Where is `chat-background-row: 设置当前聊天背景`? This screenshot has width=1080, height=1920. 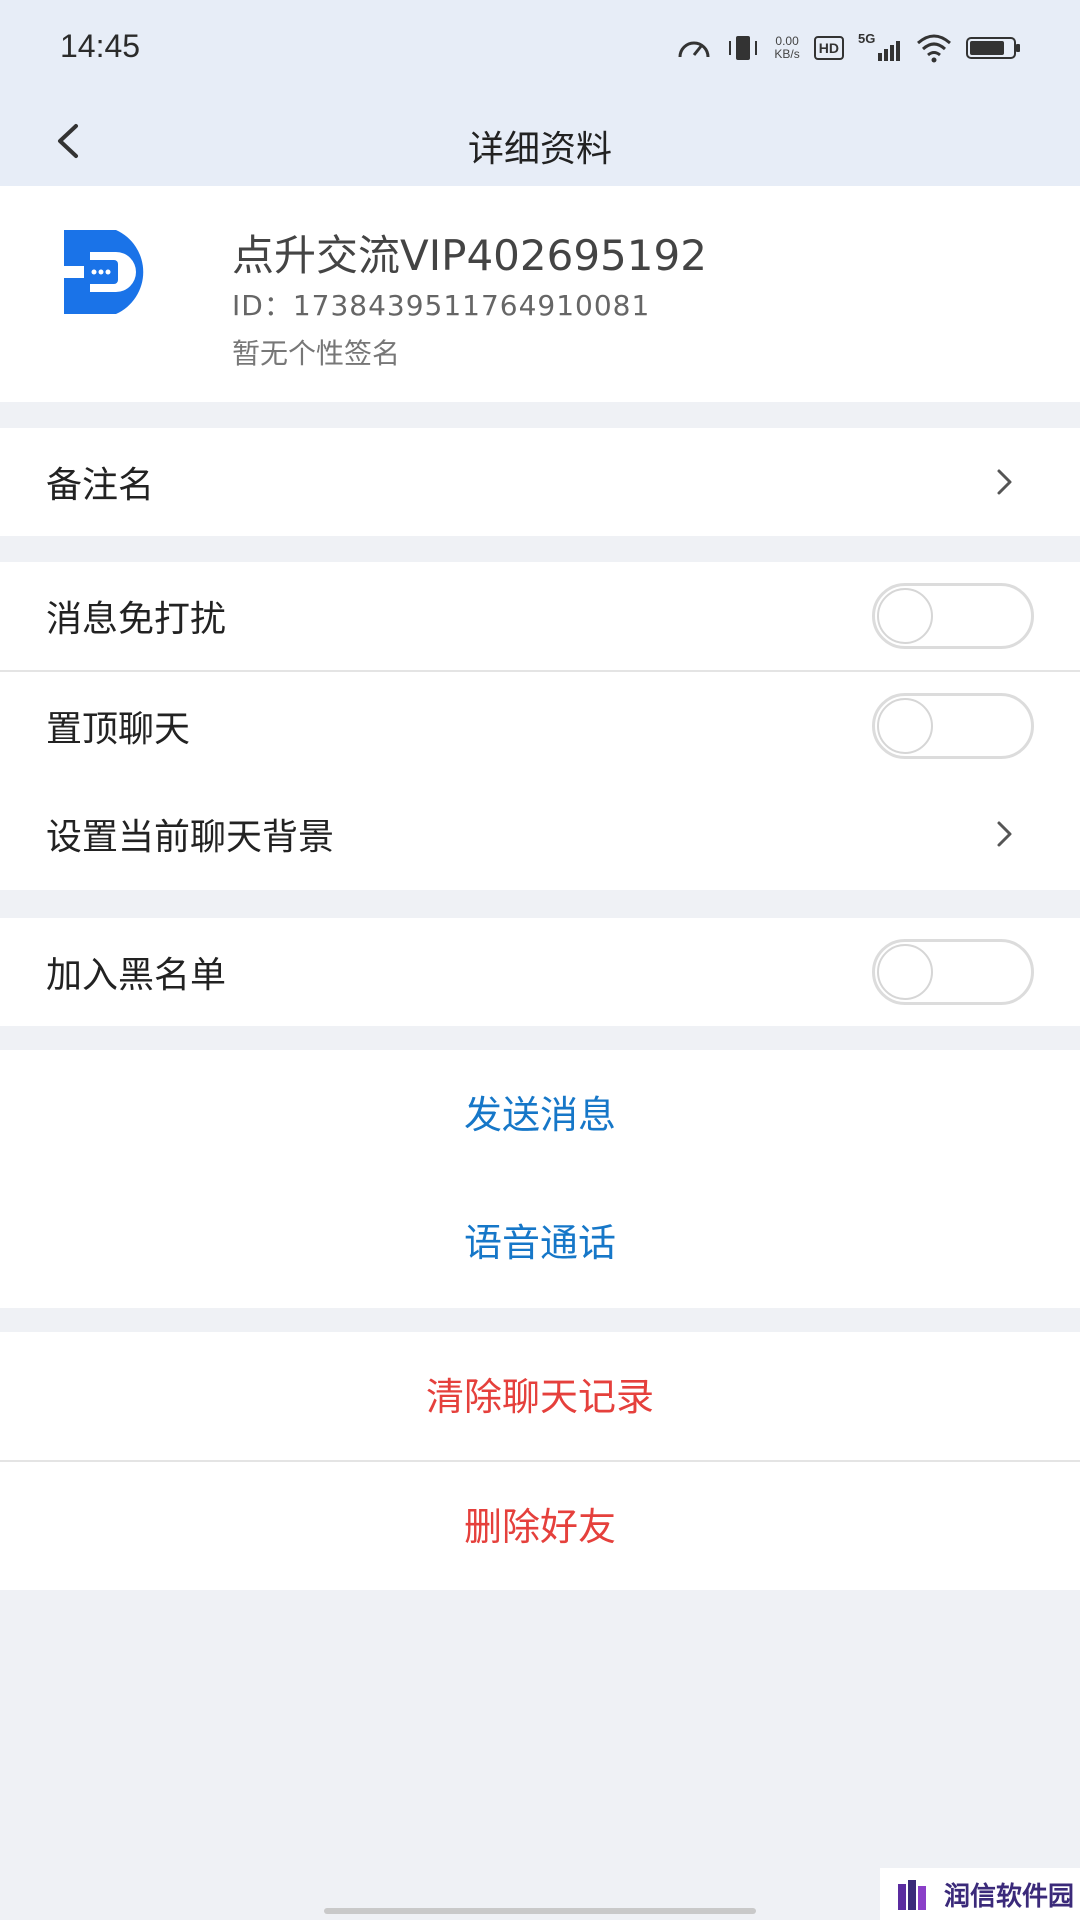
chat-background-row: 设置当前聊天背景 is located at coordinates (540, 834).